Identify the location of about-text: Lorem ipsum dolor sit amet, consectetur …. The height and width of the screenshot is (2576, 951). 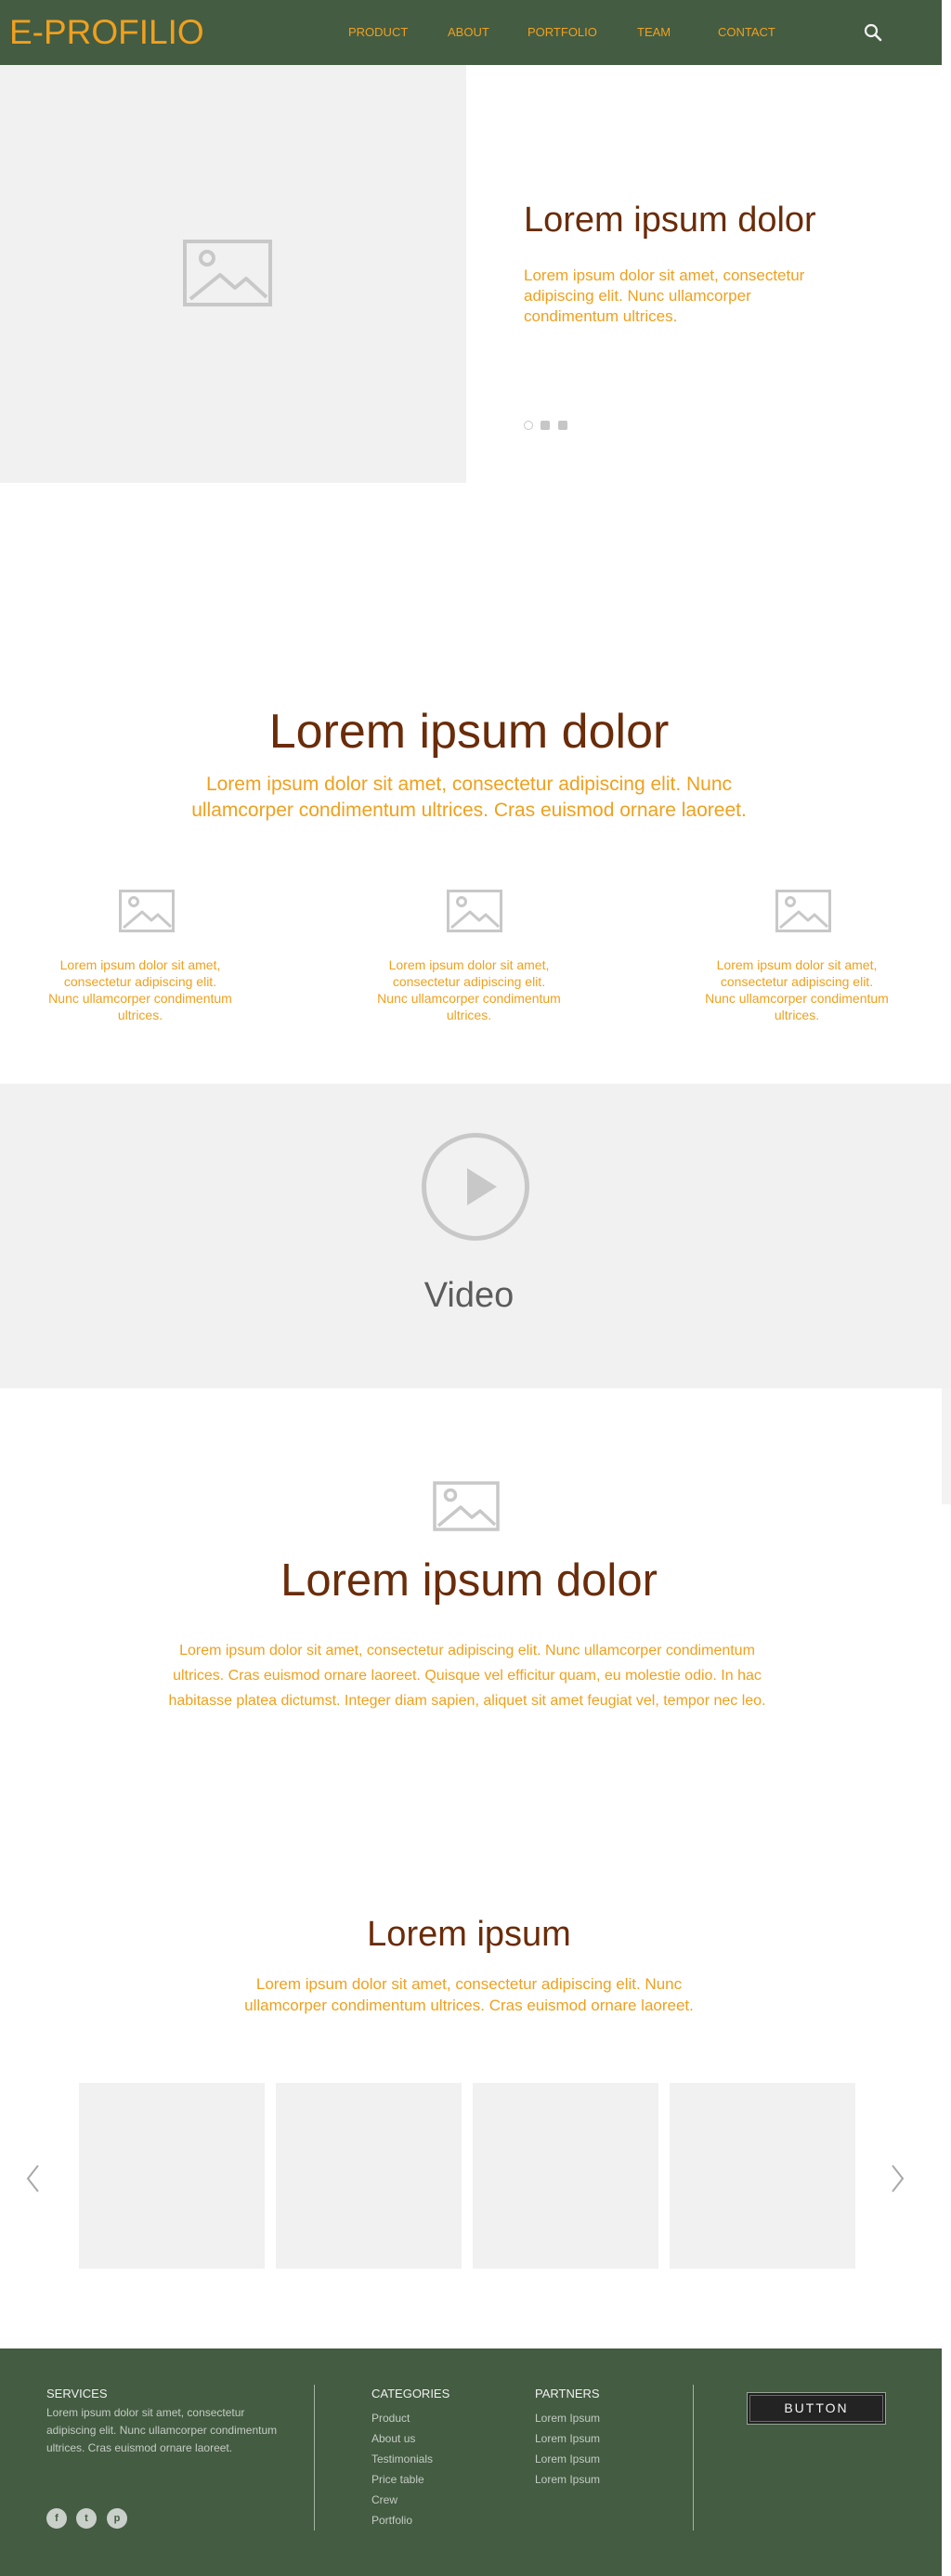
(467, 1676).